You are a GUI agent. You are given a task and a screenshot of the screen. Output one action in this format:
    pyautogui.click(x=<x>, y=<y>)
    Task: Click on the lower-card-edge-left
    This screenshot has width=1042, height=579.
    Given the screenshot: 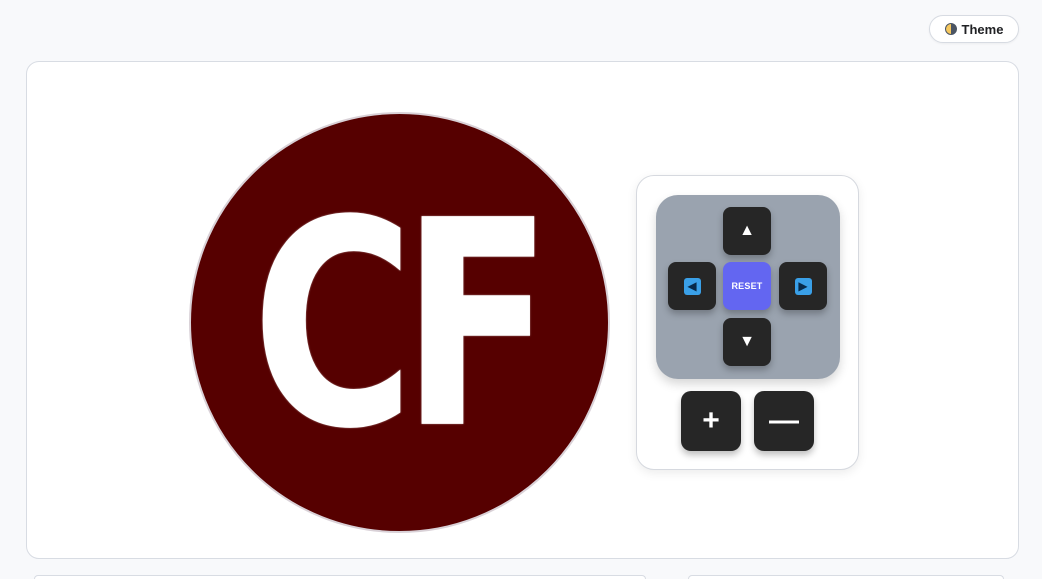 What is the action you would take?
    pyautogui.click(x=340, y=577)
    